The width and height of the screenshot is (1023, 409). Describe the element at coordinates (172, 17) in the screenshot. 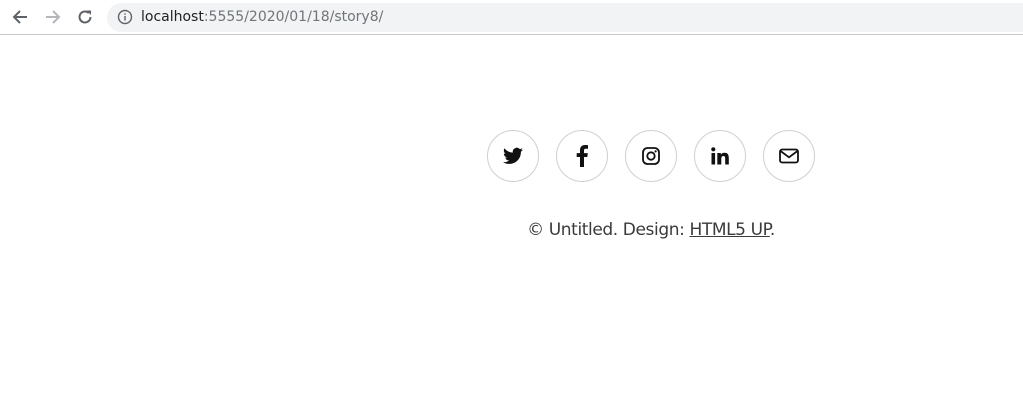

I see `url-host: localhost` at that location.